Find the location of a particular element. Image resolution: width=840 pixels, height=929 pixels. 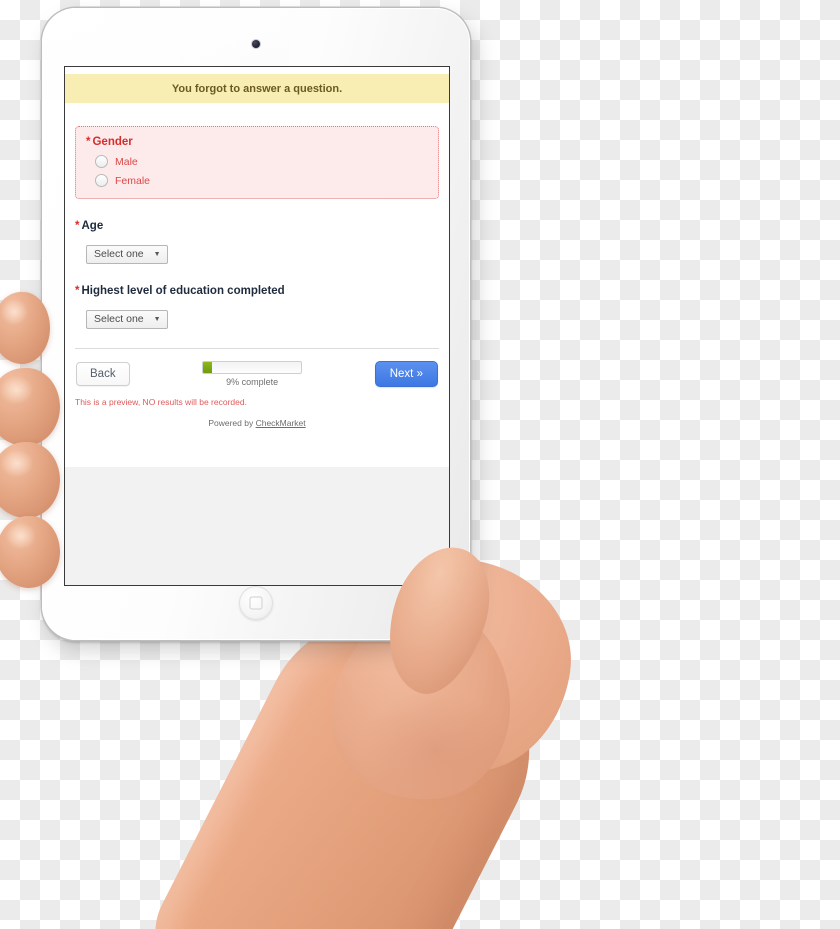

radio-option-male-label: Male is located at coordinates (126, 161).